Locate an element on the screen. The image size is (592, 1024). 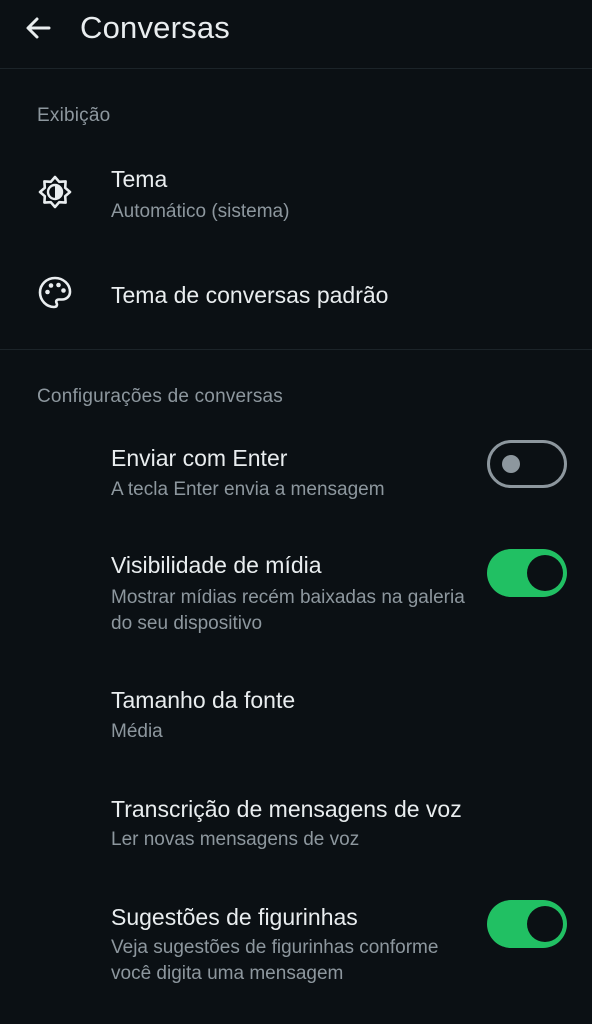
back-button is located at coordinates (38, 28).